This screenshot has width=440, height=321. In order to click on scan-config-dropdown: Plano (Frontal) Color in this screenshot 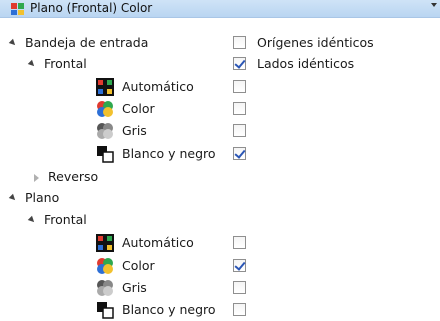, I will do `click(220, 9)`.